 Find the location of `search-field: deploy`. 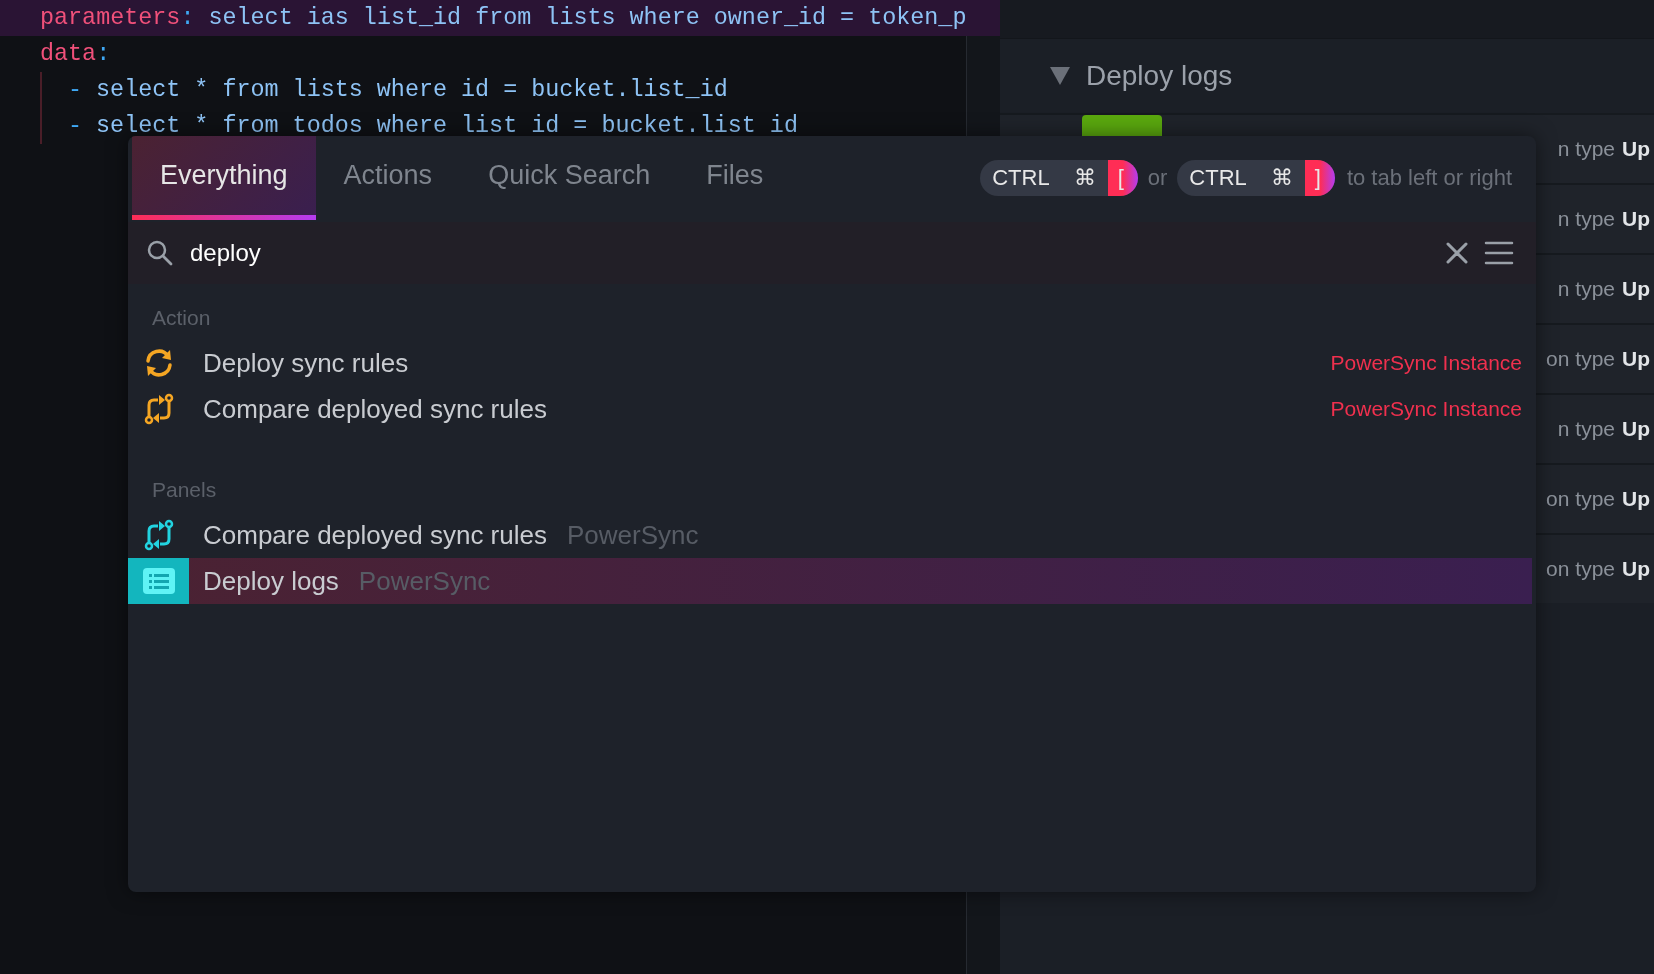

search-field: deploy is located at coordinates (832, 253).